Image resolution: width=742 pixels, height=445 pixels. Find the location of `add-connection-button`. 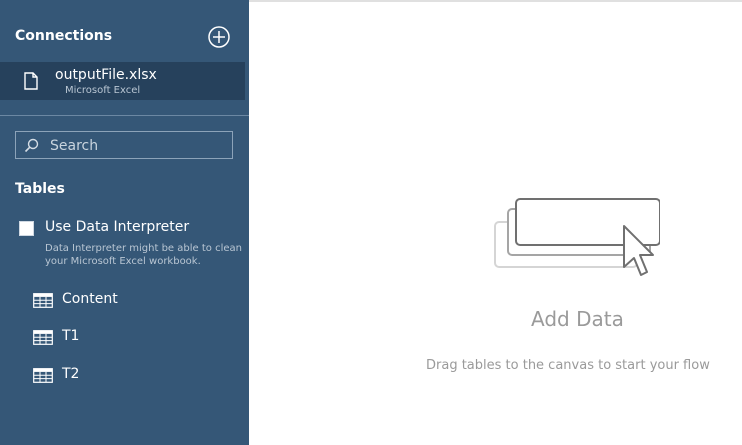

add-connection-button is located at coordinates (219, 37).